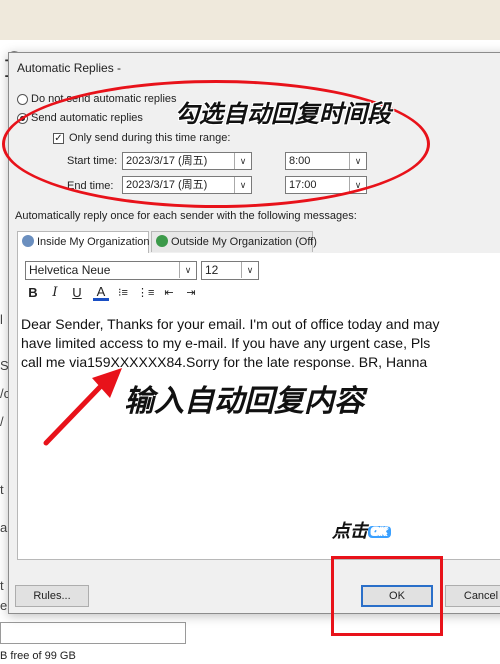 The width and height of the screenshot is (500, 664). What do you see at coordinates (244, 401) in the screenshot?
I see `annotation-enter-reply-content: 输入自动回复内容` at bounding box center [244, 401].